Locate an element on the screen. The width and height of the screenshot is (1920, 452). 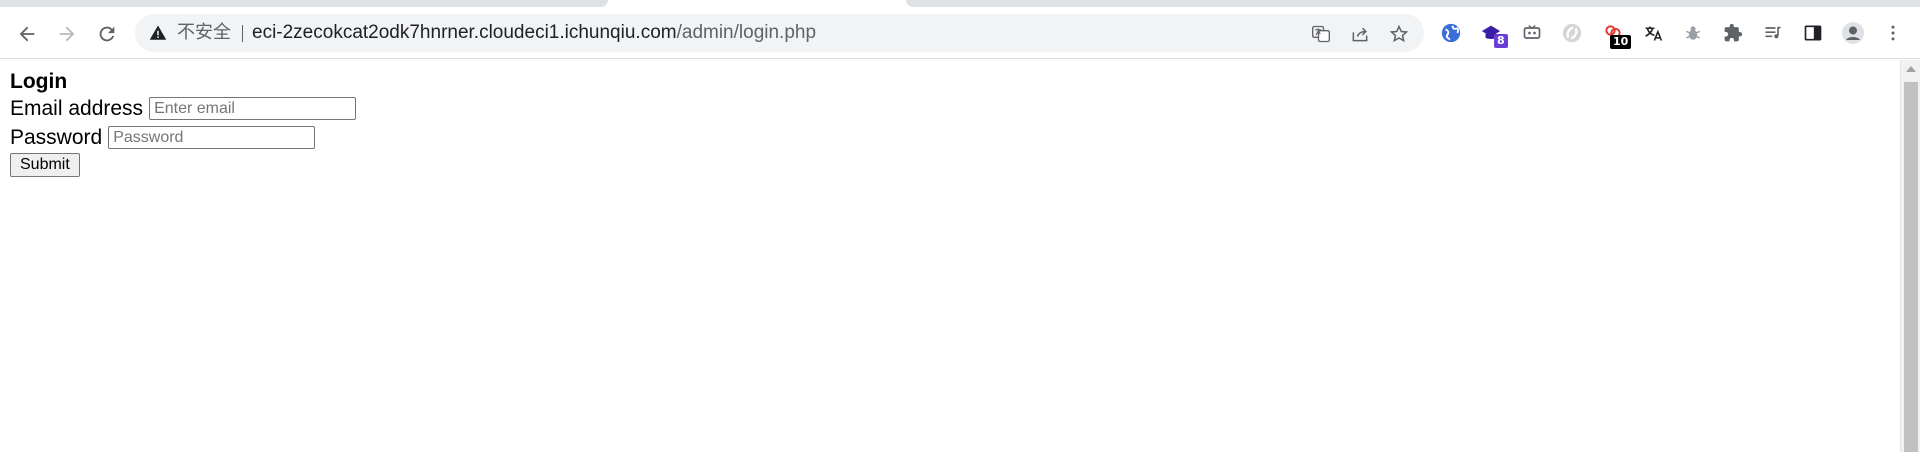
arrow-left-icon is located at coordinates (27, 34).